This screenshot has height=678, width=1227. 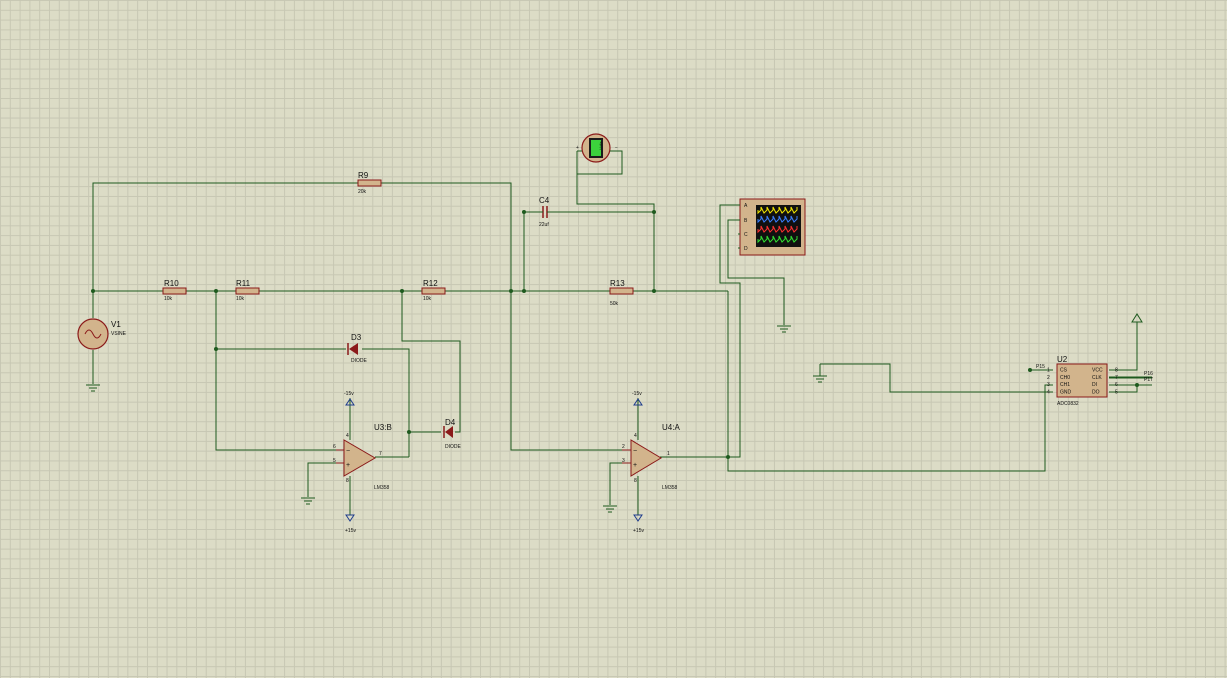 What do you see at coordinates (1048, 378) in the screenshot?
I see `adc-pin-number: 2` at bounding box center [1048, 378].